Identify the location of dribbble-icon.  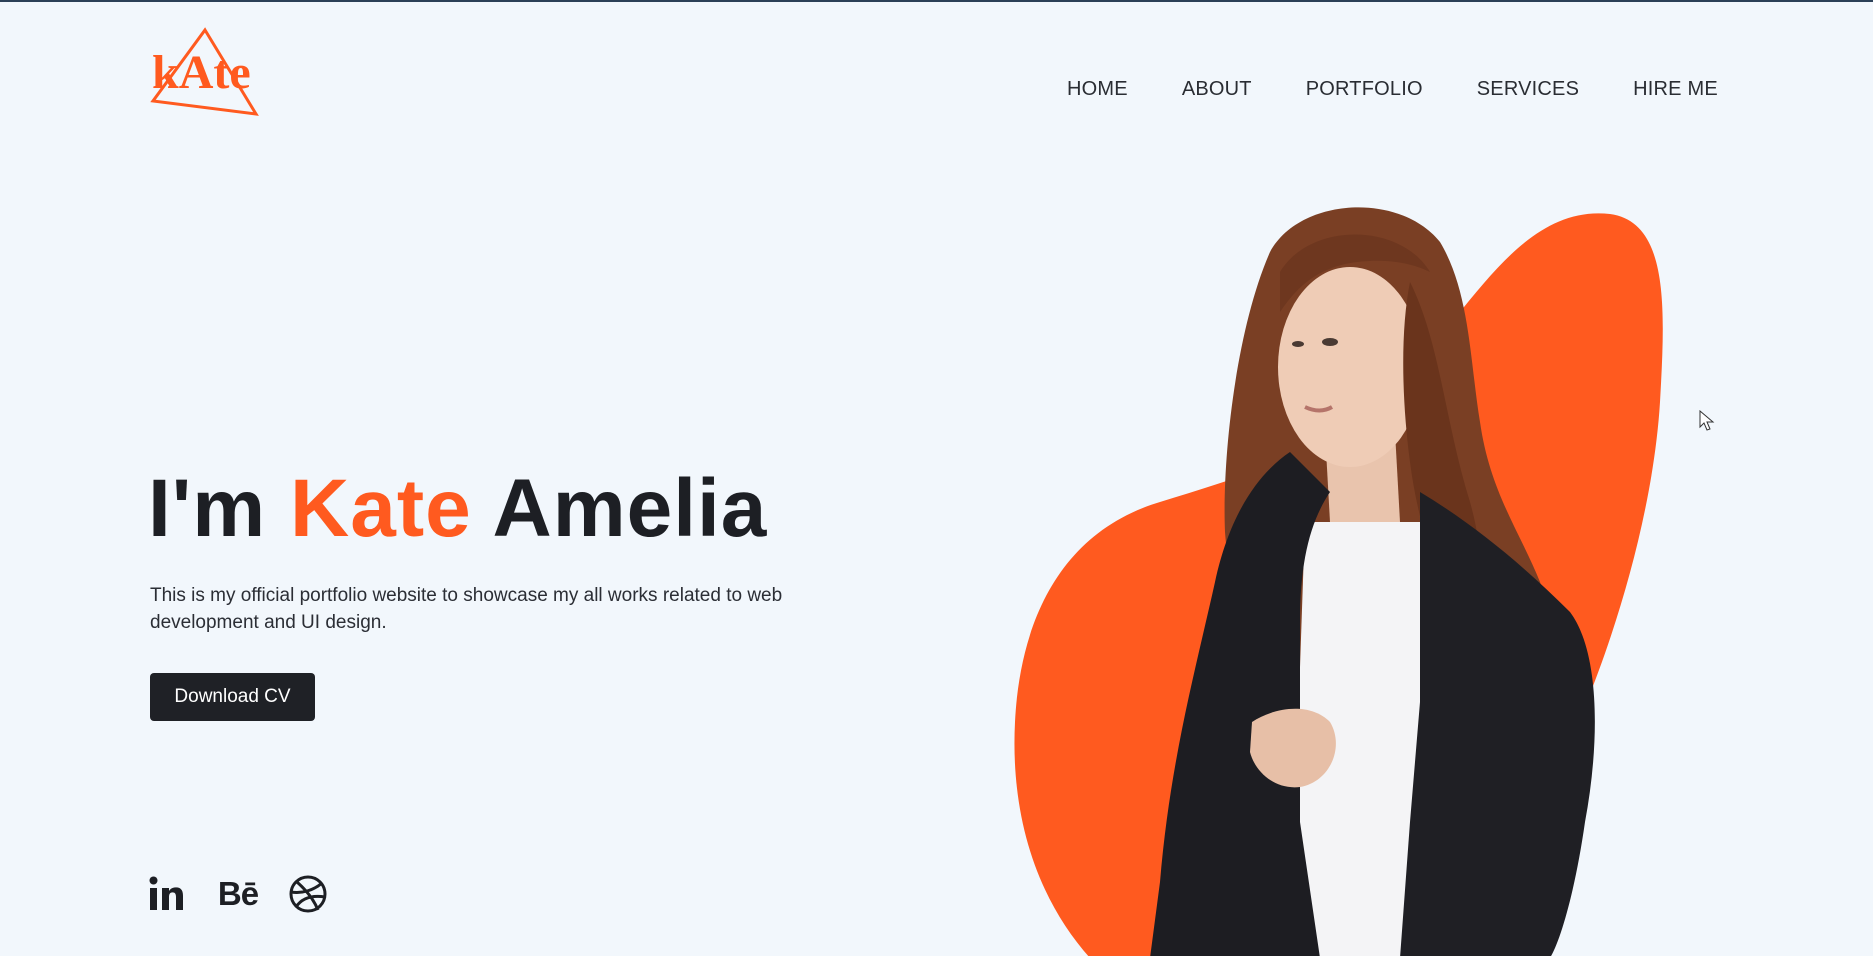
(308, 894).